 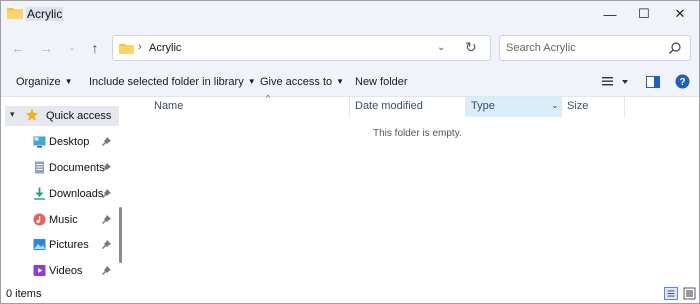 I want to click on column-label: Name, so click(x=169, y=106).